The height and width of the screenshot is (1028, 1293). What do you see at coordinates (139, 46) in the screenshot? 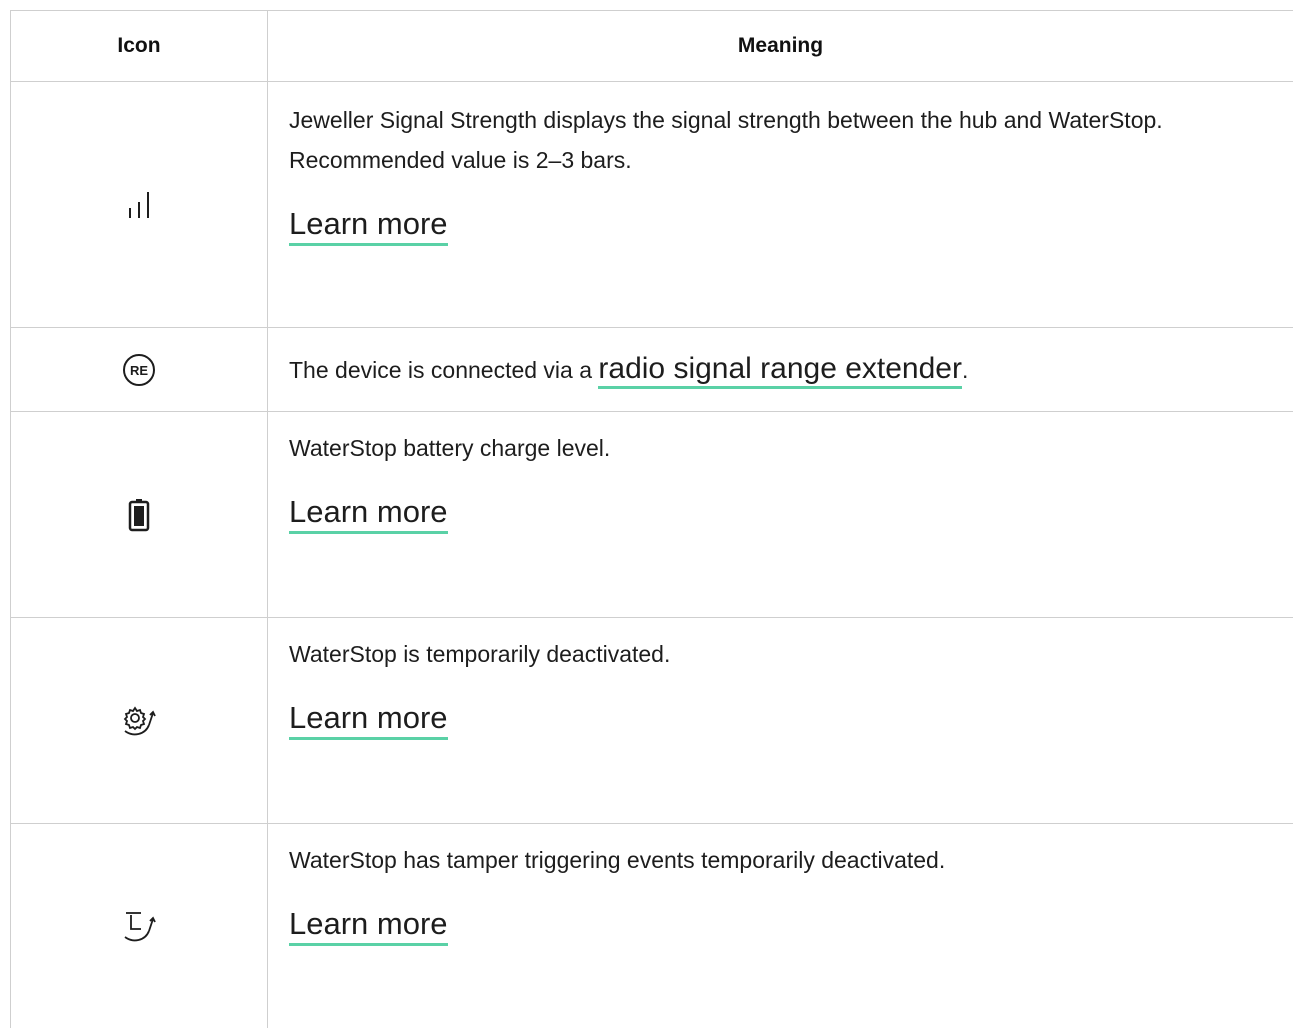
I see `header-icon: Icon` at bounding box center [139, 46].